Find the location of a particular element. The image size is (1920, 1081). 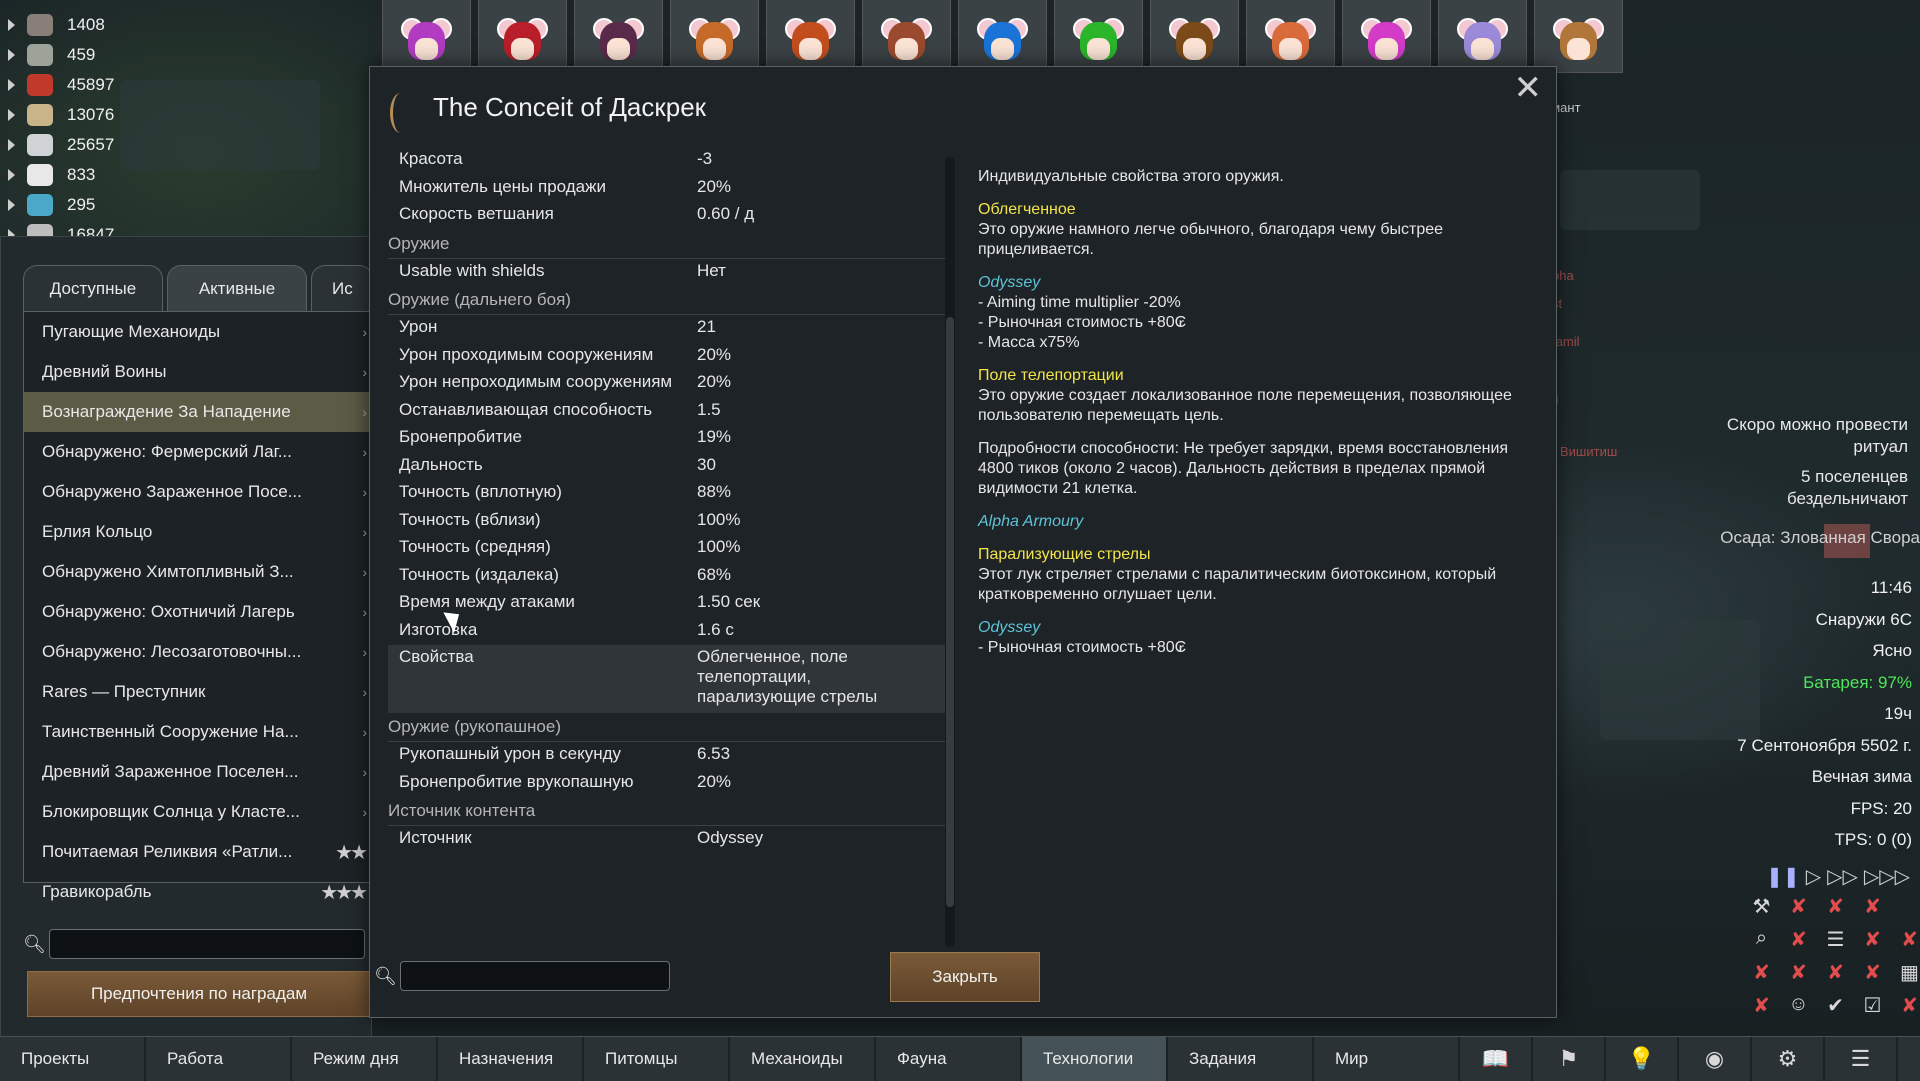

stat-row: Останавливающая способность 1.5 is located at coordinates (667, 412).